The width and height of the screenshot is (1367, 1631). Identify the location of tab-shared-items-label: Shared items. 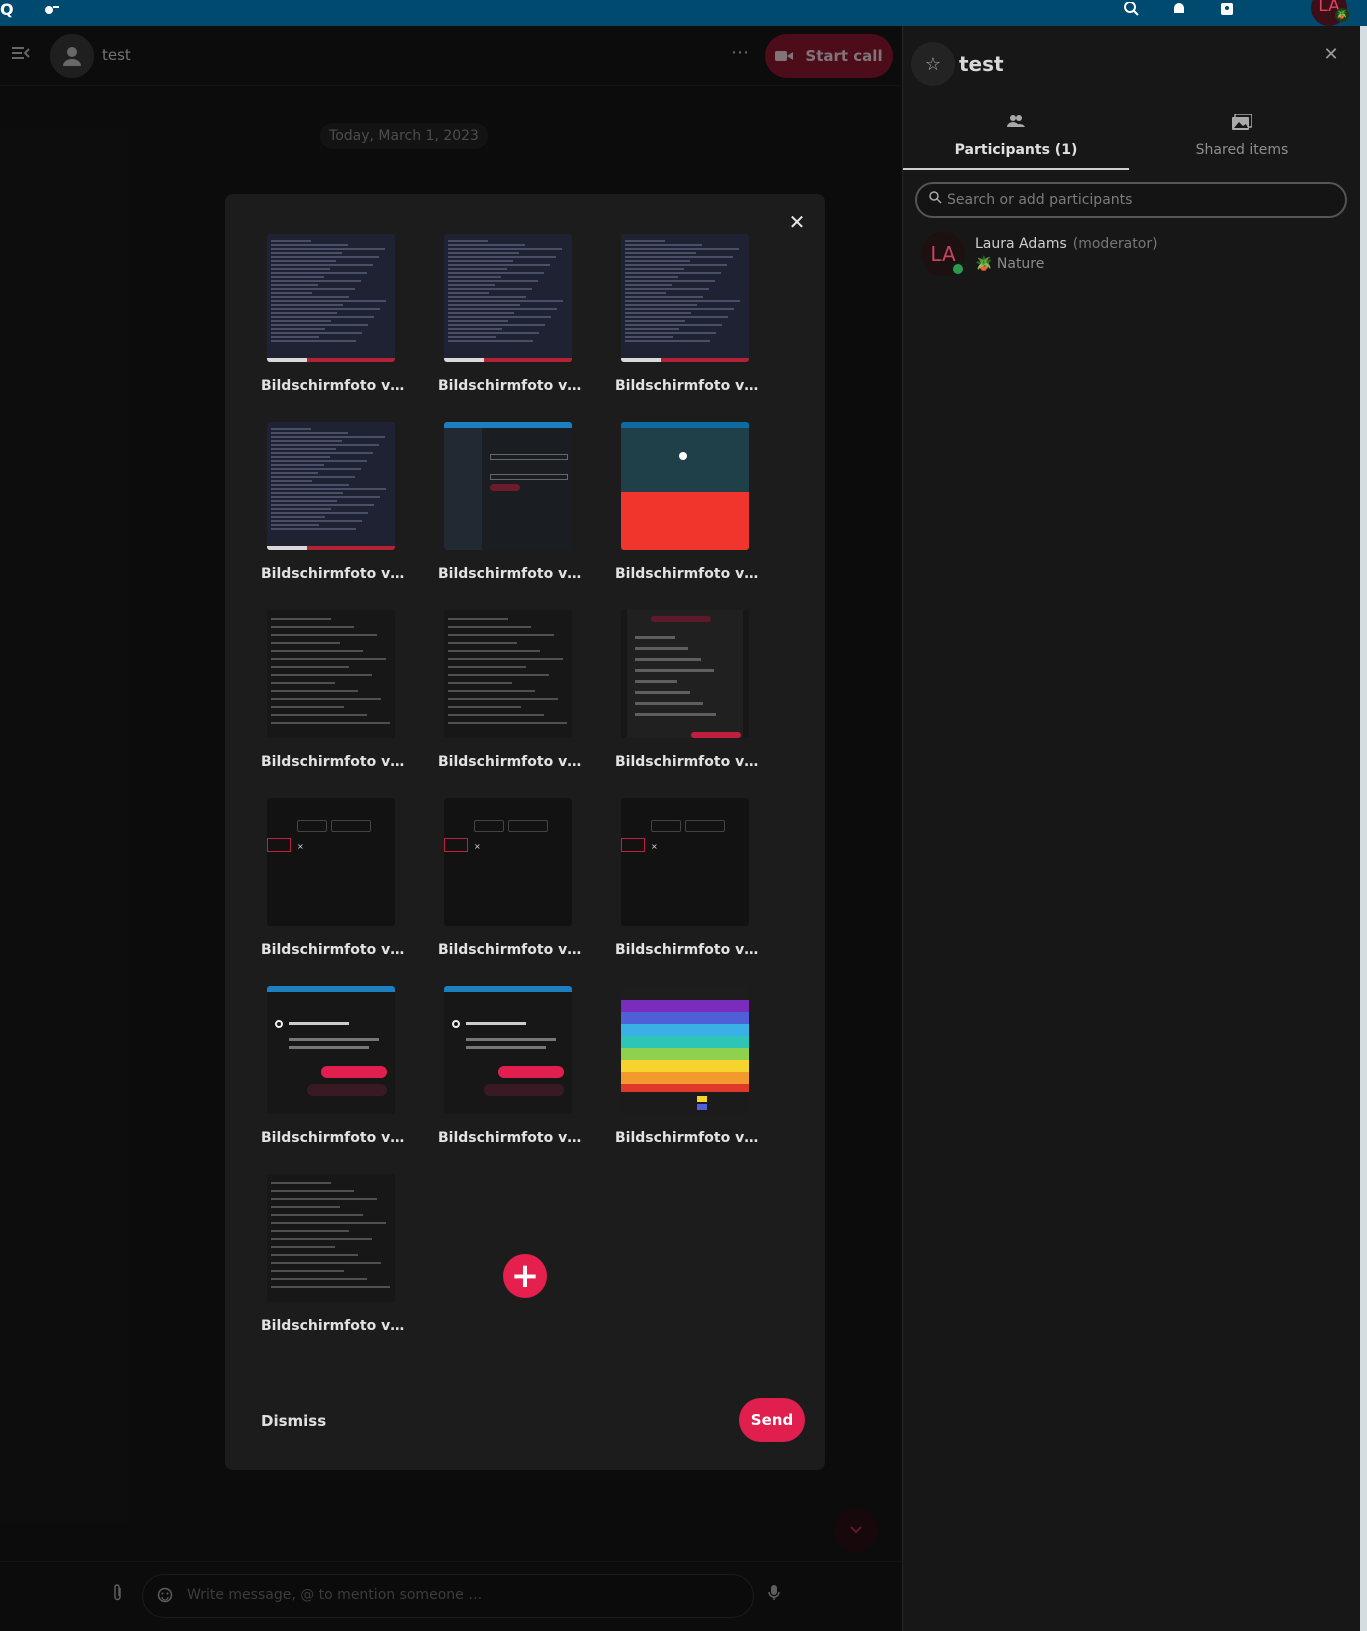
(1242, 150).